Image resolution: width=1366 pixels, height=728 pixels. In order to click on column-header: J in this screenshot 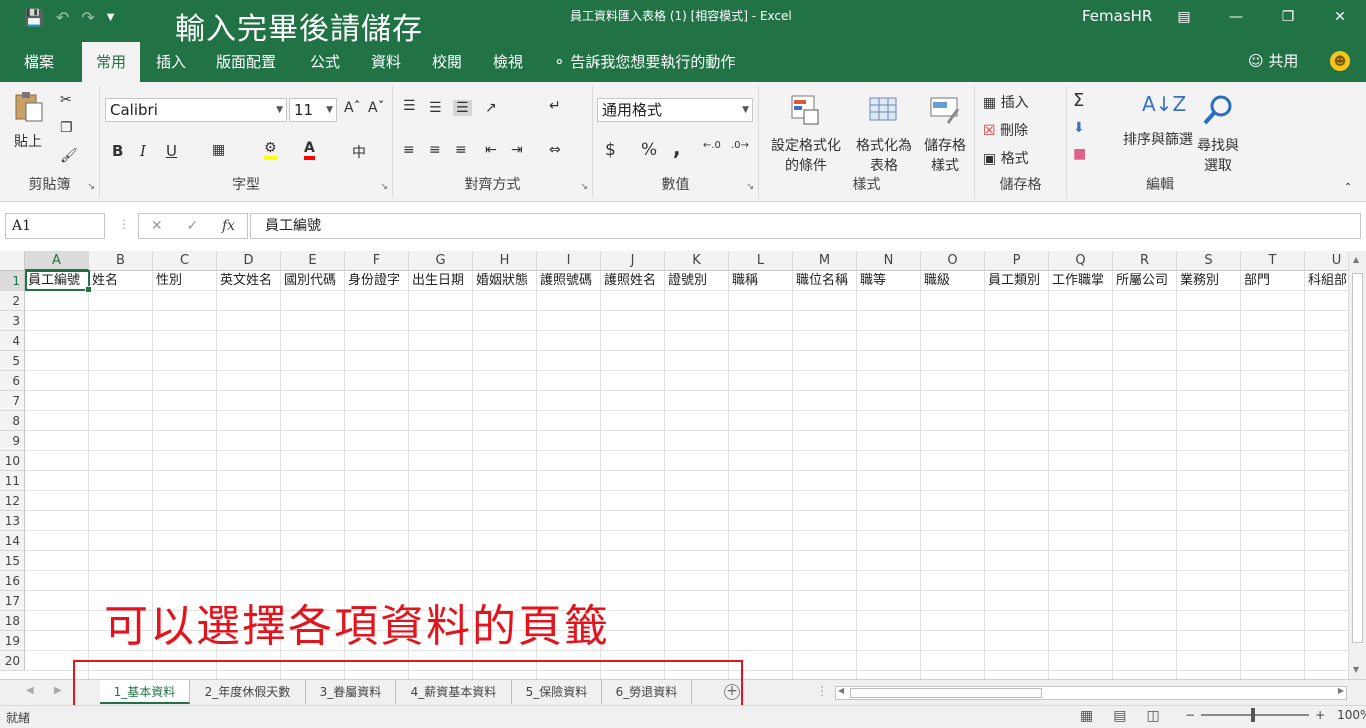, I will do `click(633, 261)`.